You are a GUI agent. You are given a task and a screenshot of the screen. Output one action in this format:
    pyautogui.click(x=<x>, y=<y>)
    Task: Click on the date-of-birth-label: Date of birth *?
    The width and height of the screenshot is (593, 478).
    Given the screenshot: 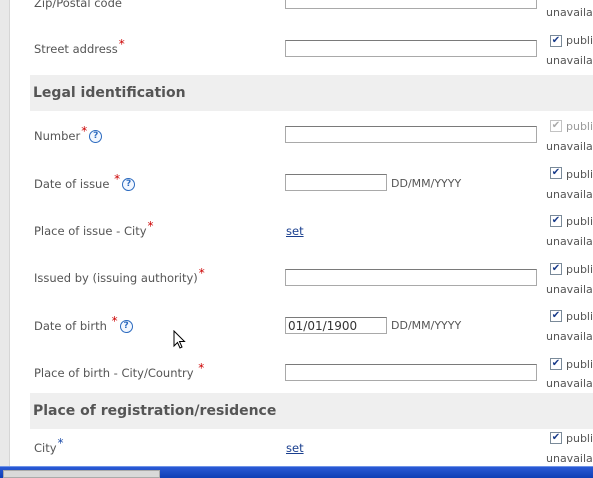 What is the action you would take?
    pyautogui.click(x=83, y=323)
    